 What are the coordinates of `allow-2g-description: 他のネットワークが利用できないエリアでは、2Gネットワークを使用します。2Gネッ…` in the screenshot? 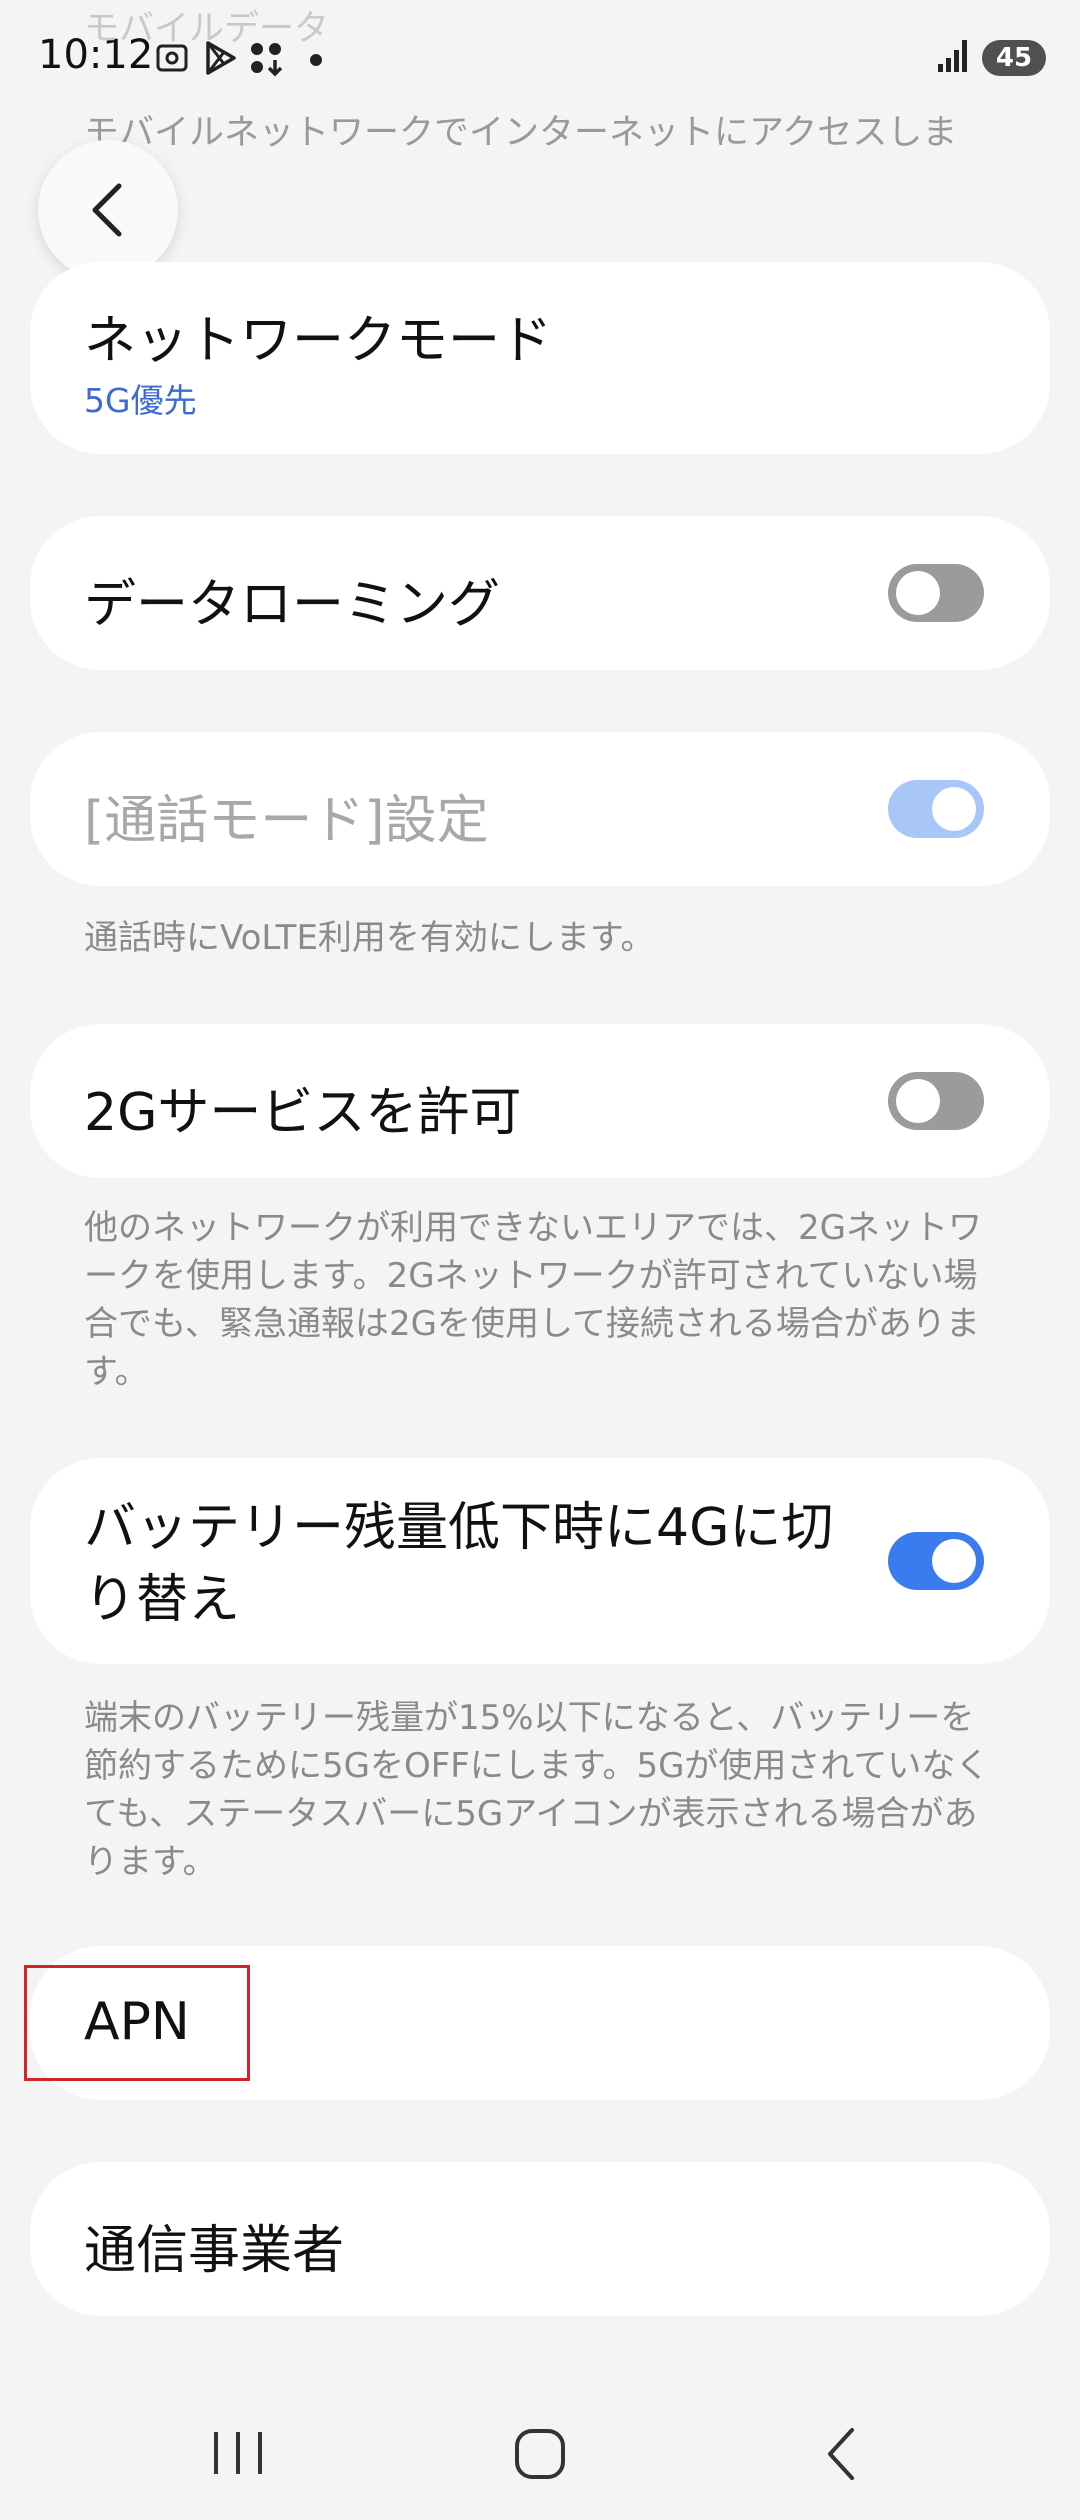 It's located at (533, 1300).